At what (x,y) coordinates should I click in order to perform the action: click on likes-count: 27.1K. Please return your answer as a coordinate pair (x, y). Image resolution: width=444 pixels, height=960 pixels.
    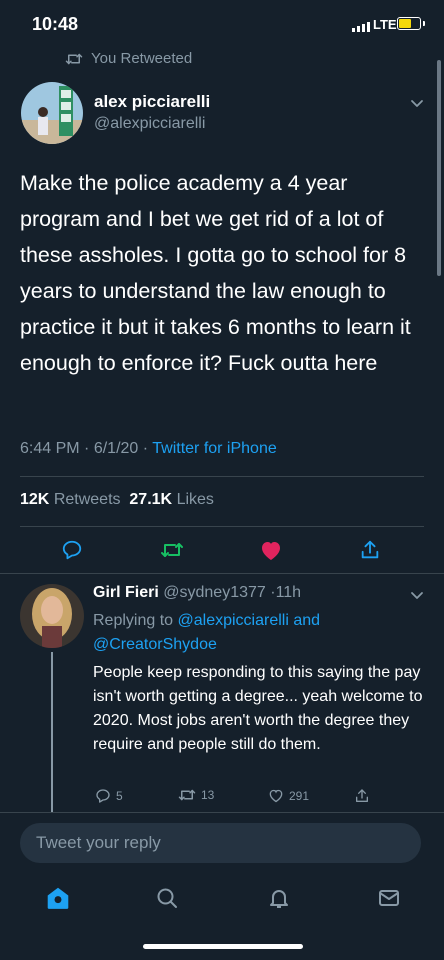
    Looking at the image, I should click on (150, 499).